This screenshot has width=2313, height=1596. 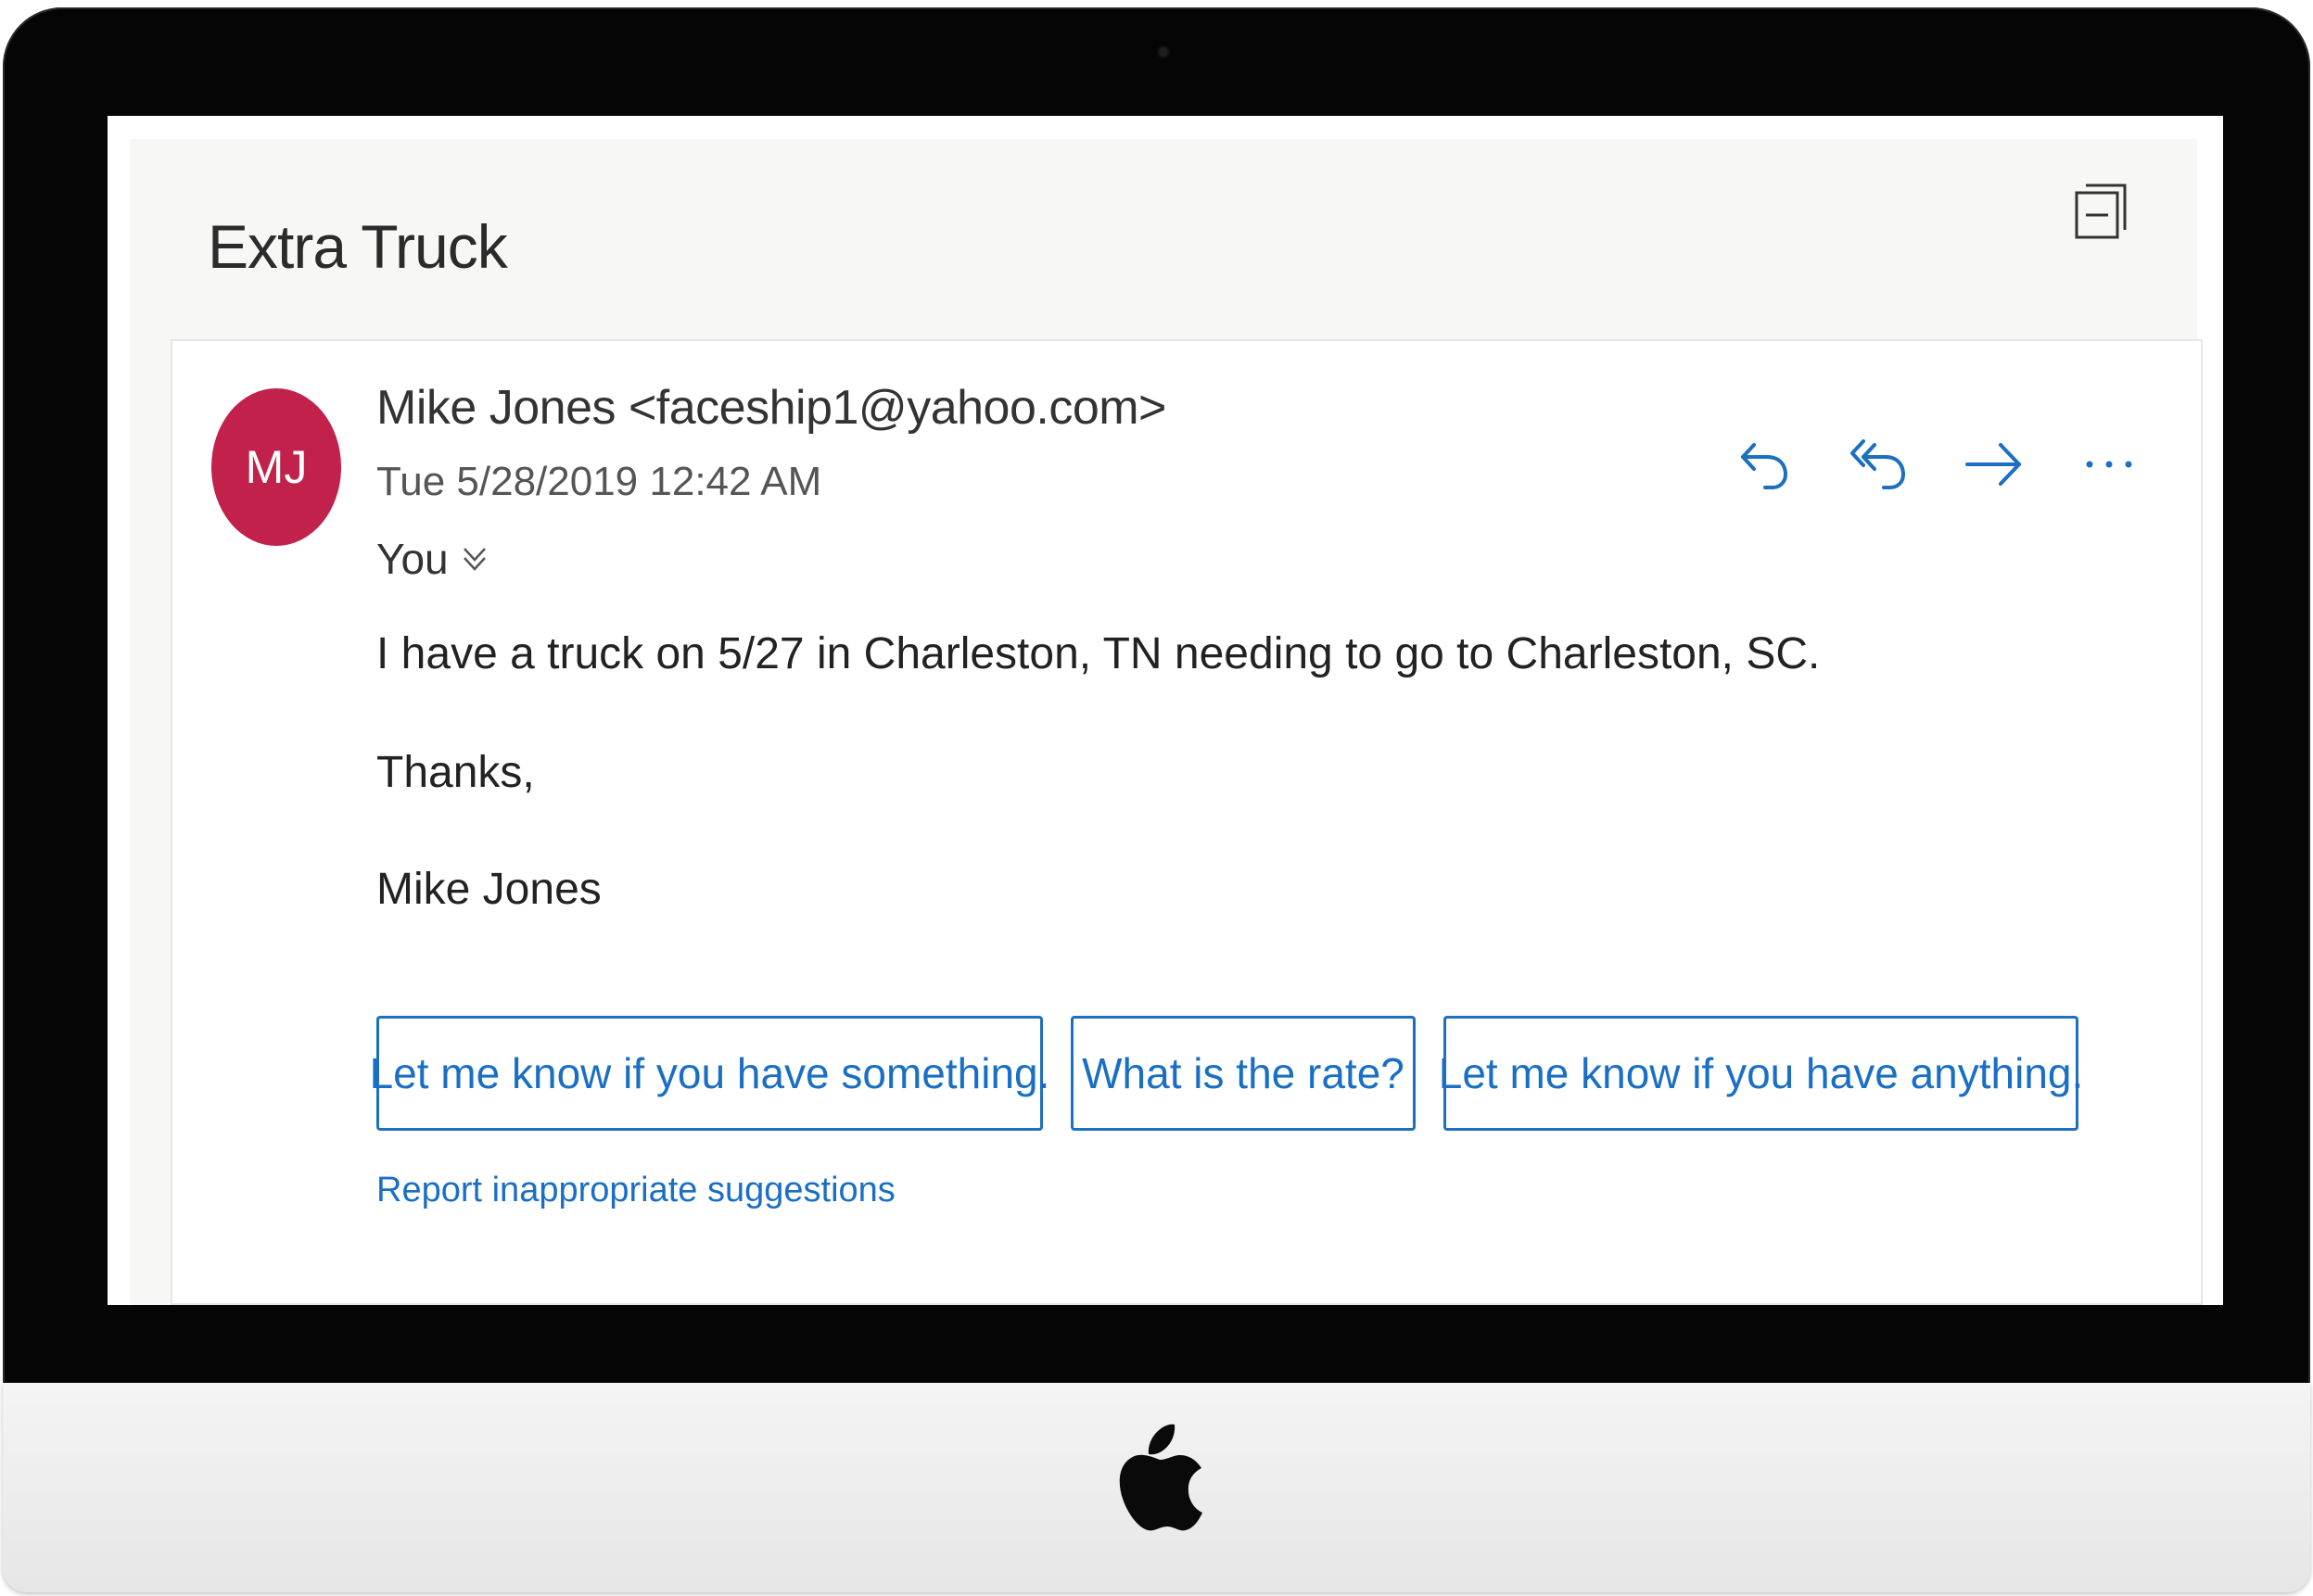 What do you see at coordinates (412, 559) in the screenshot?
I see `recipient-label: You` at bounding box center [412, 559].